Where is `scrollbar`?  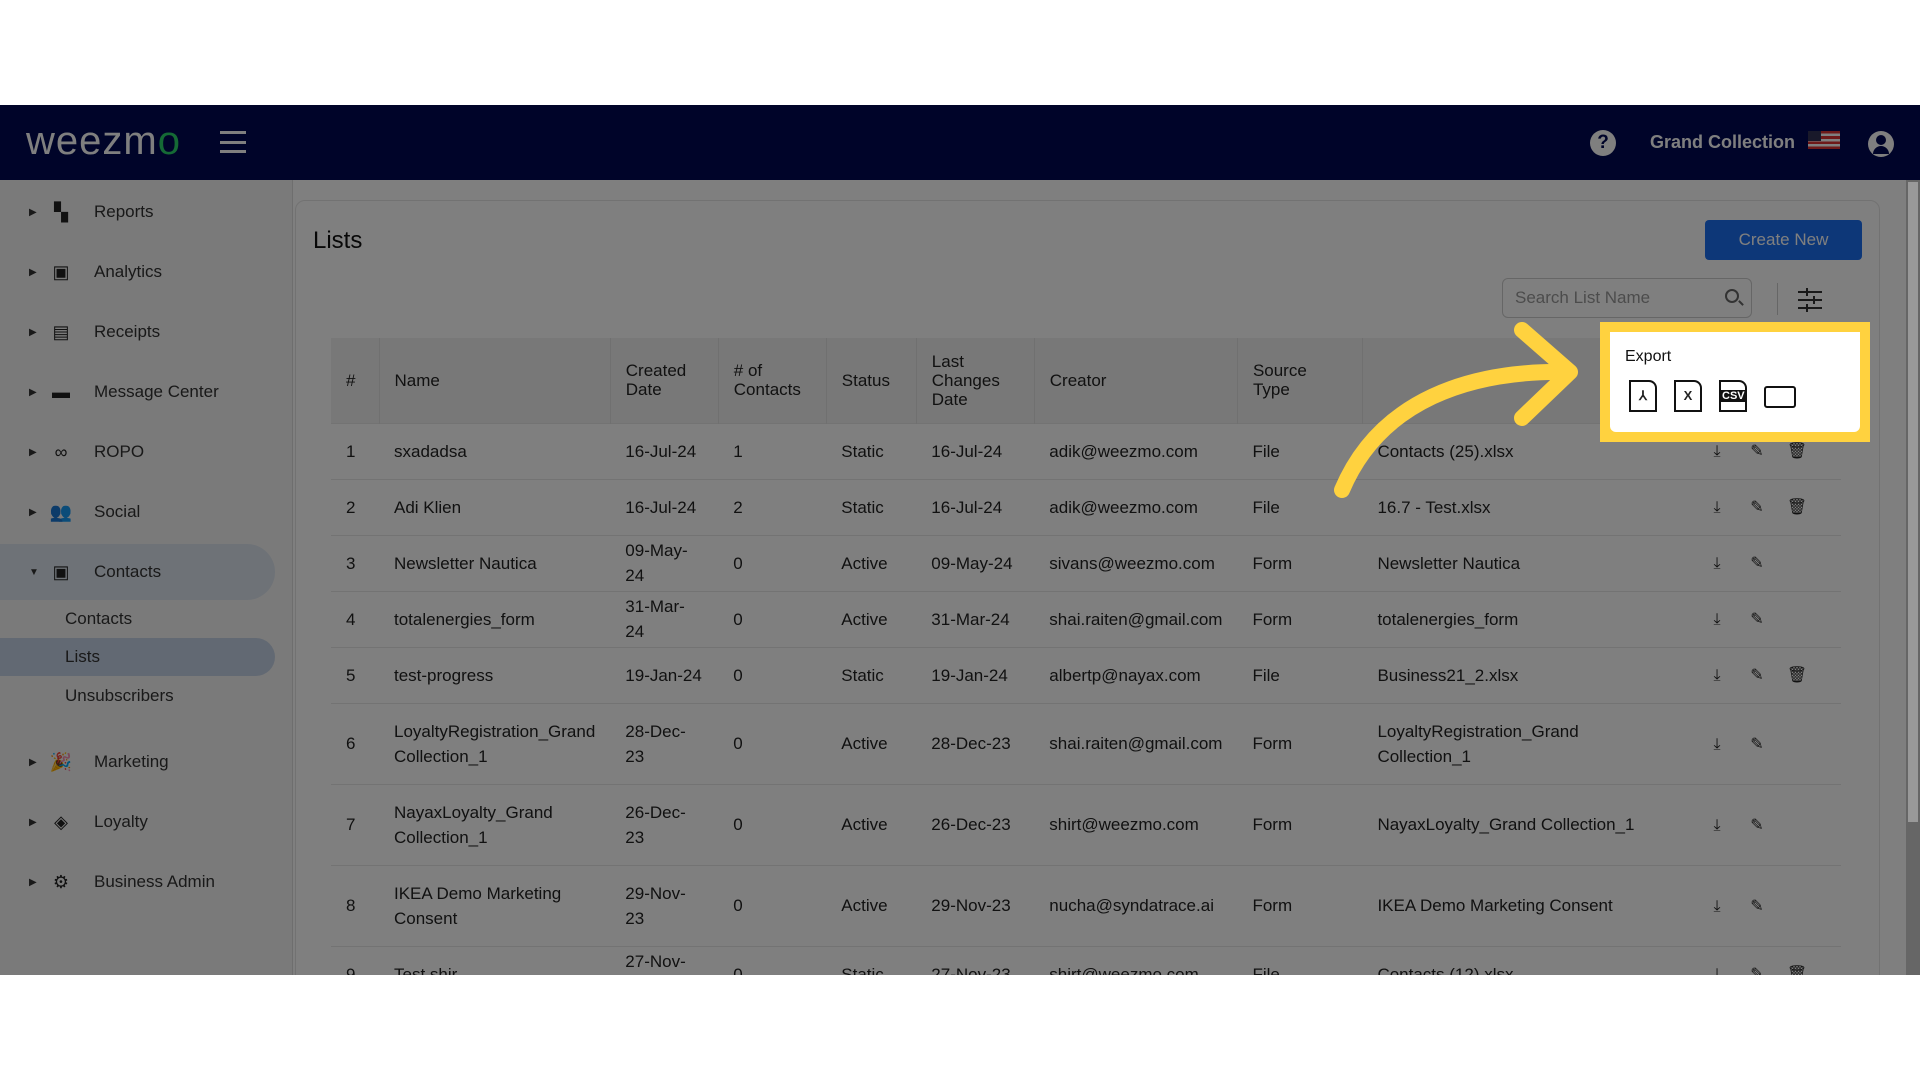 scrollbar is located at coordinates (1913, 577).